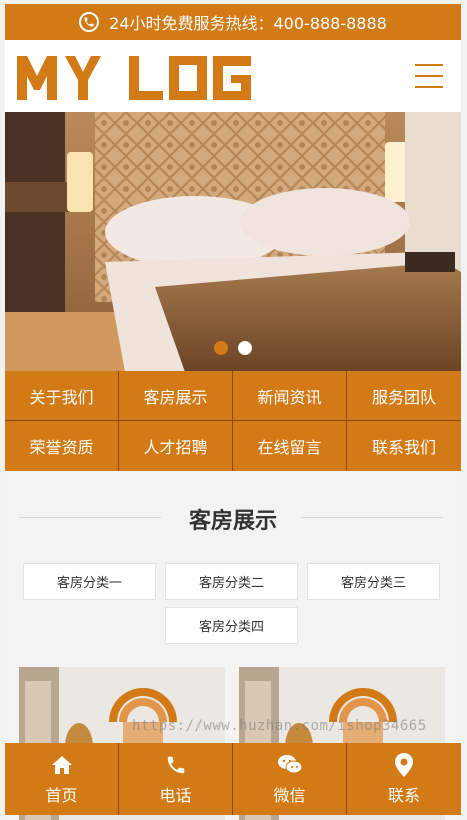 Image resolution: width=467 pixels, height=820 pixels. Describe the element at coordinates (62, 396) in the screenshot. I see `nav-about: 关于我们` at that location.